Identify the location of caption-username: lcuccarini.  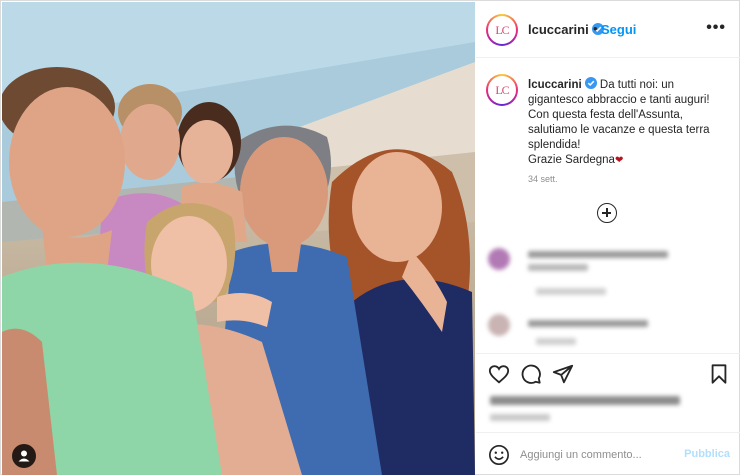
(562, 84).